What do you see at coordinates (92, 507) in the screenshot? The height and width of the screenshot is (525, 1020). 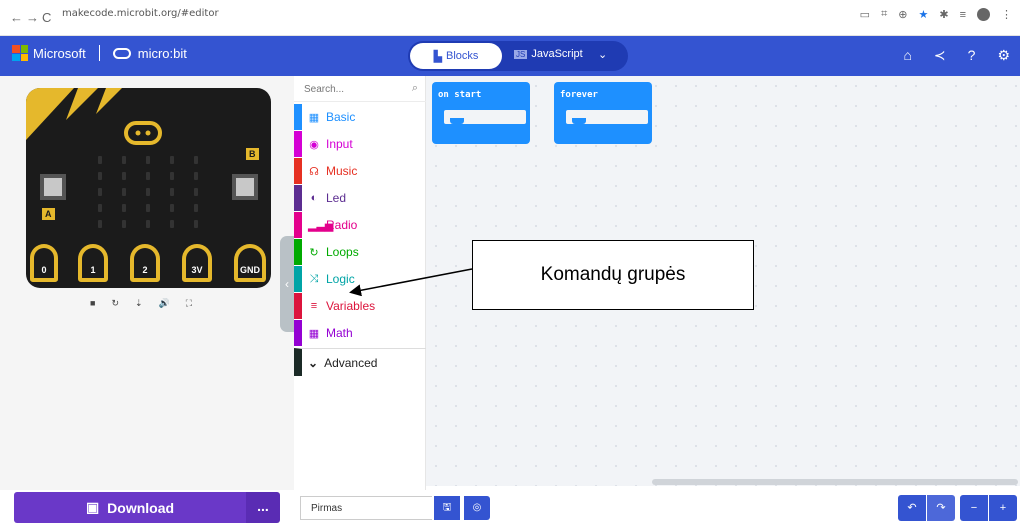 I see `download-icon: ▣` at bounding box center [92, 507].